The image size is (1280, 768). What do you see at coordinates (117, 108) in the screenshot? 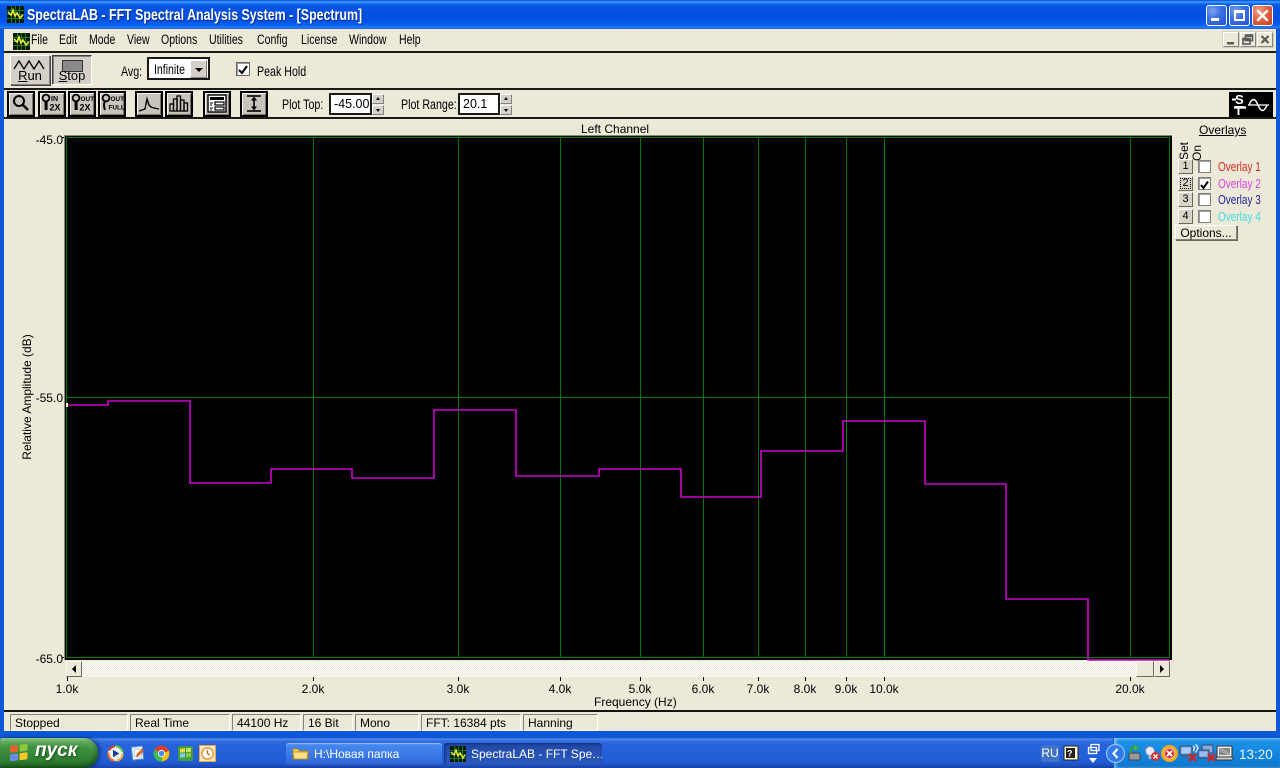
I see `svg-text: FULL` at bounding box center [117, 108].